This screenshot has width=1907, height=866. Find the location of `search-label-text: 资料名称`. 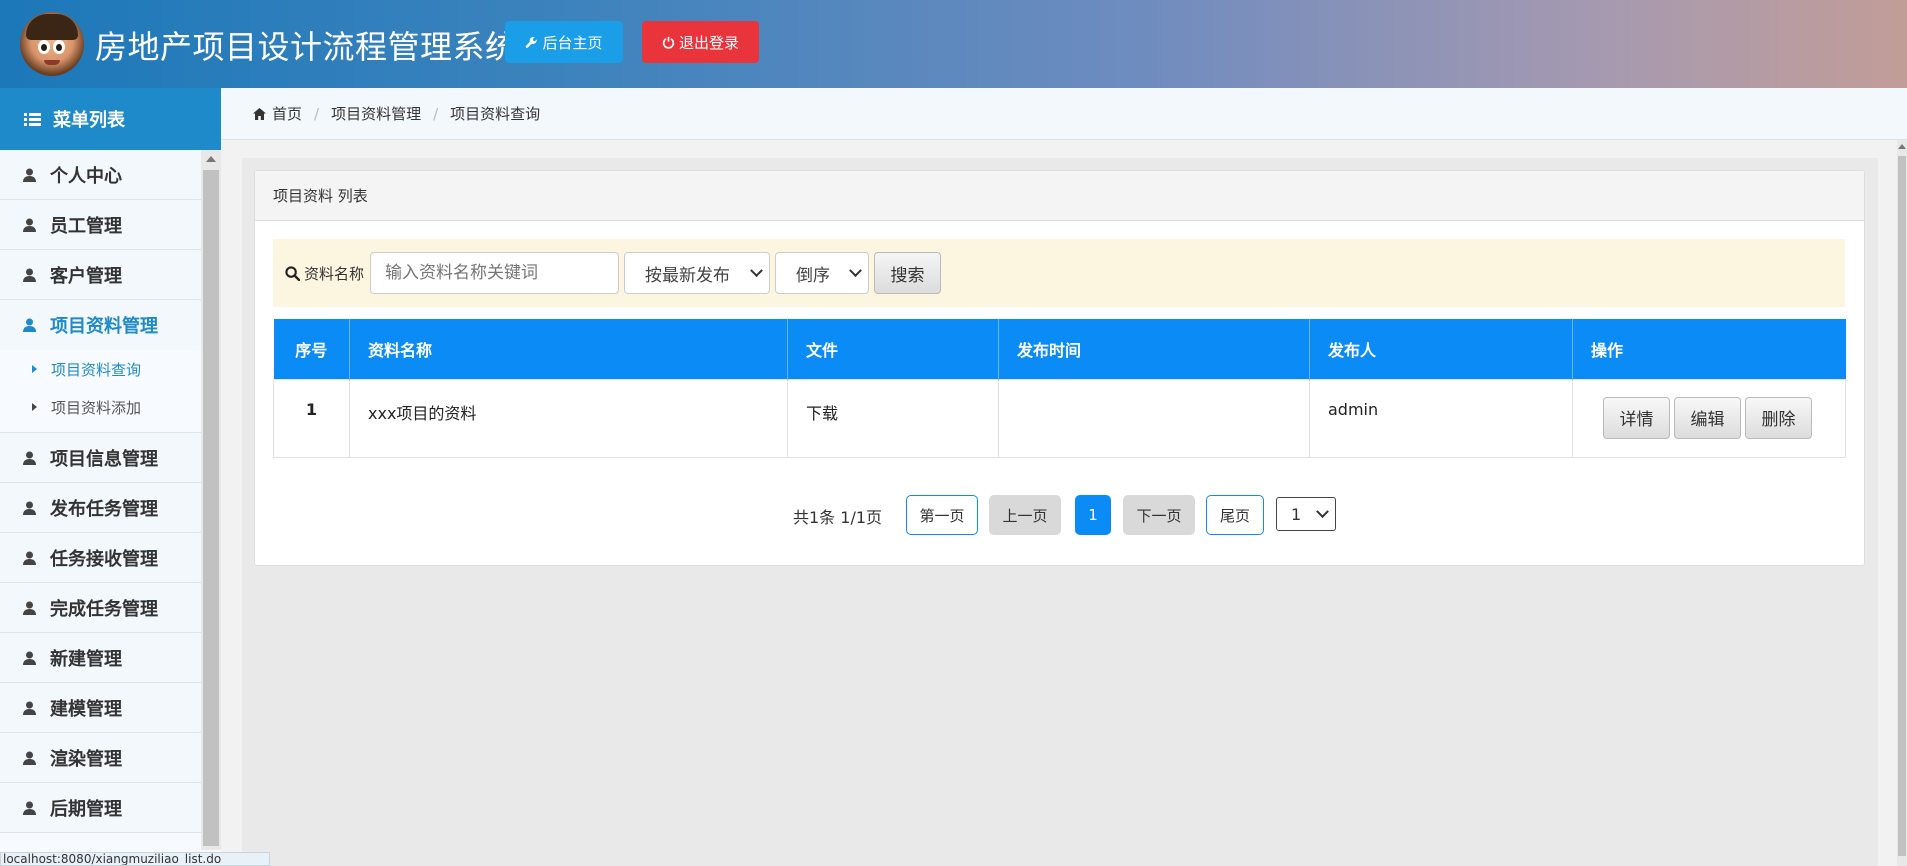

search-label-text: 资料名称 is located at coordinates (334, 273).